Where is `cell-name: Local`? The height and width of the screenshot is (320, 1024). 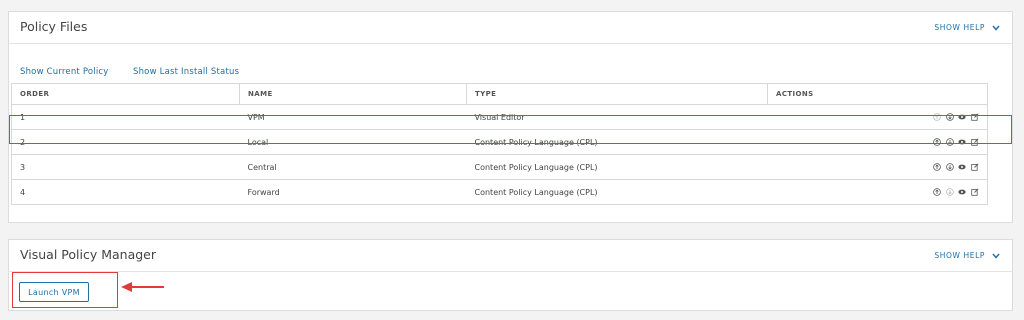
cell-name: Local is located at coordinates (353, 142).